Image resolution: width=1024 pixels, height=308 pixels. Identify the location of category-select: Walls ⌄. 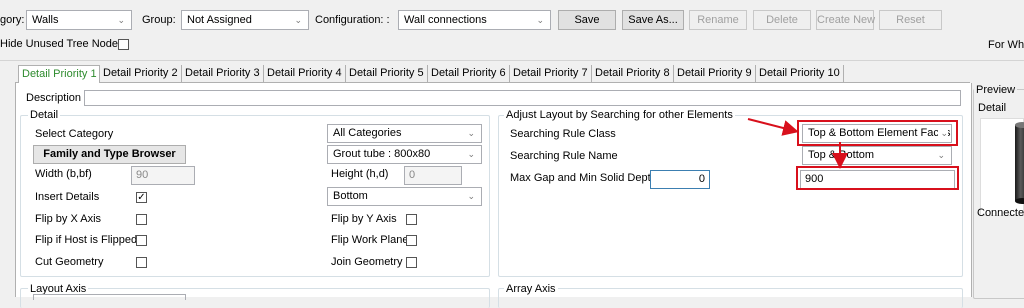
(79, 20).